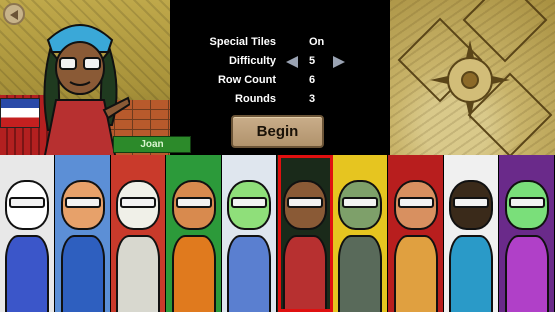 The width and height of the screenshot is (555, 312). What do you see at coordinates (280, 44) in the screenshot?
I see `special-tiles-row: Special Tiles On` at bounding box center [280, 44].